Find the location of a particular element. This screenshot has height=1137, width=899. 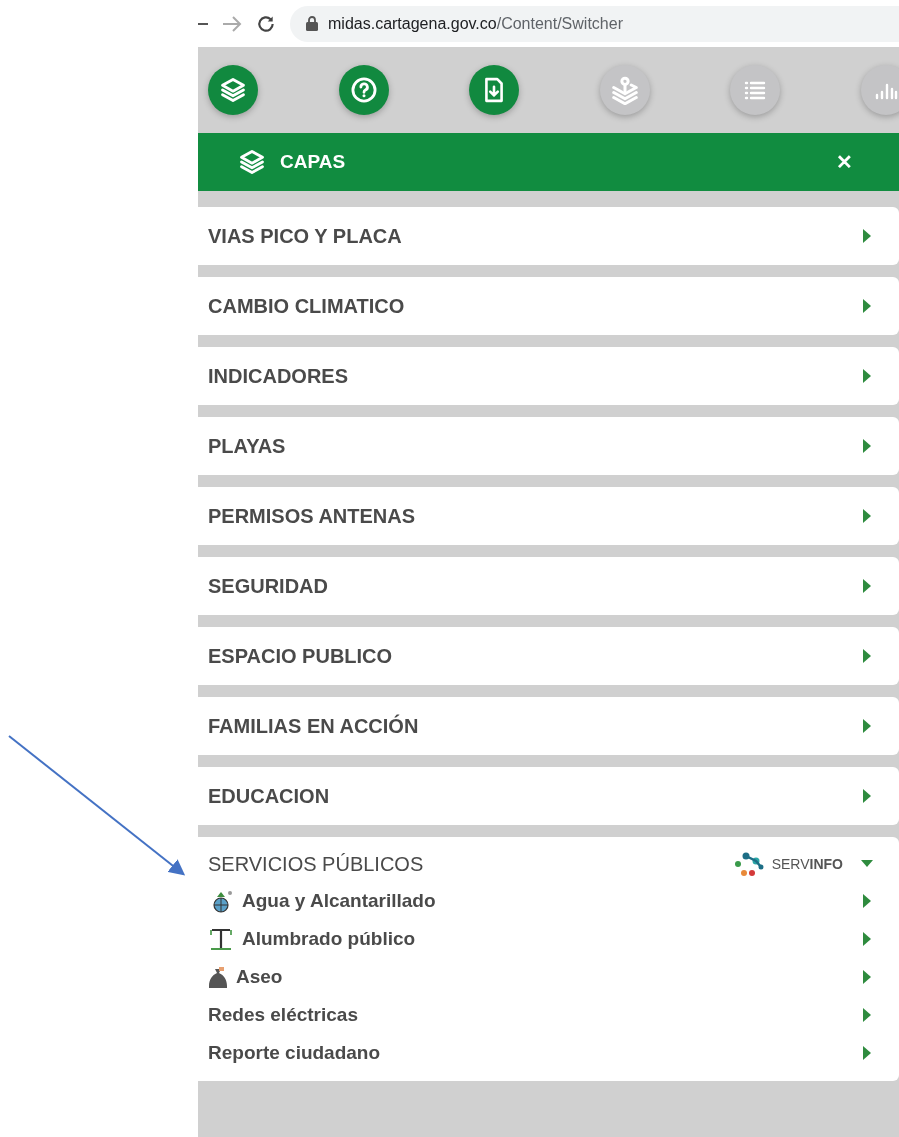

lock-icon is located at coordinates (312, 23).